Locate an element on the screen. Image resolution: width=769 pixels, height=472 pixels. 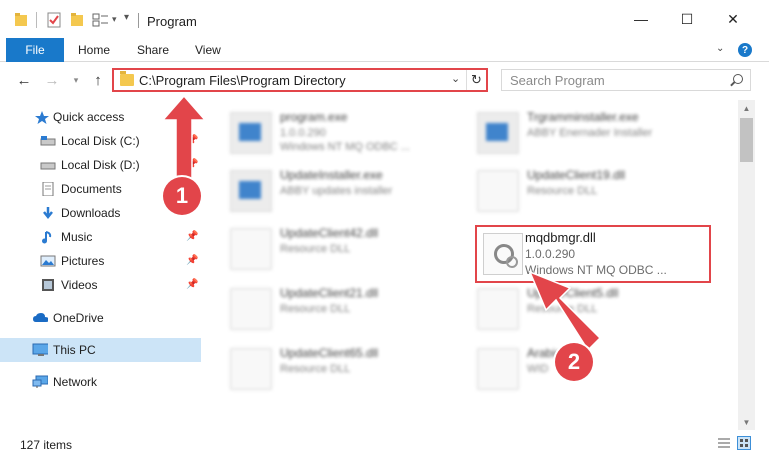
large-icons-view-icon is located at coordinates (744, 443).